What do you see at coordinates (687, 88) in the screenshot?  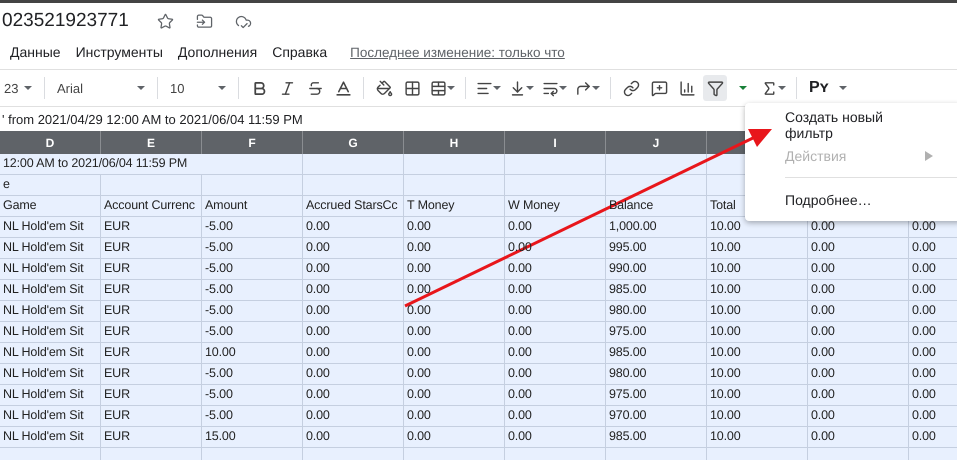 I see `bar-chart-icon` at bounding box center [687, 88].